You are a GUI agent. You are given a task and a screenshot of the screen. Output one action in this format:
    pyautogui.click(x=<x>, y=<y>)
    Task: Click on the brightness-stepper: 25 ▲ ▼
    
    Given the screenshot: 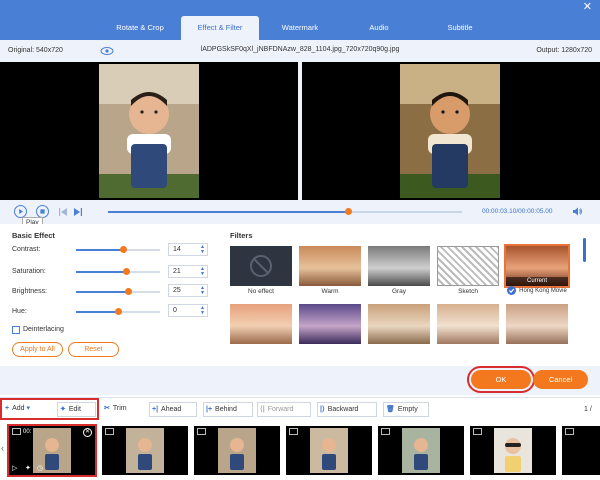 What is the action you would take?
    pyautogui.click(x=188, y=290)
    